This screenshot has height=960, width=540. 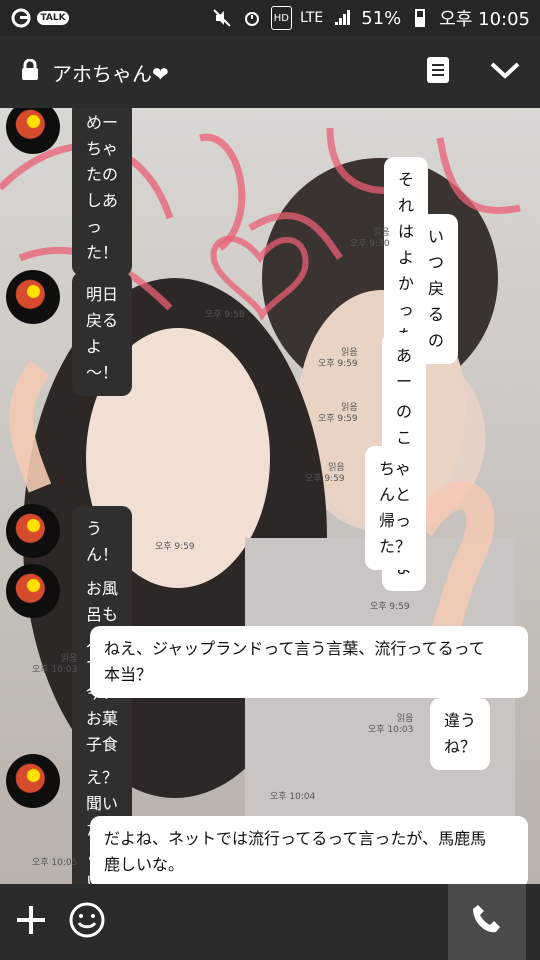 I want to click on message-time: 오후 10:05, so click(x=55, y=863).